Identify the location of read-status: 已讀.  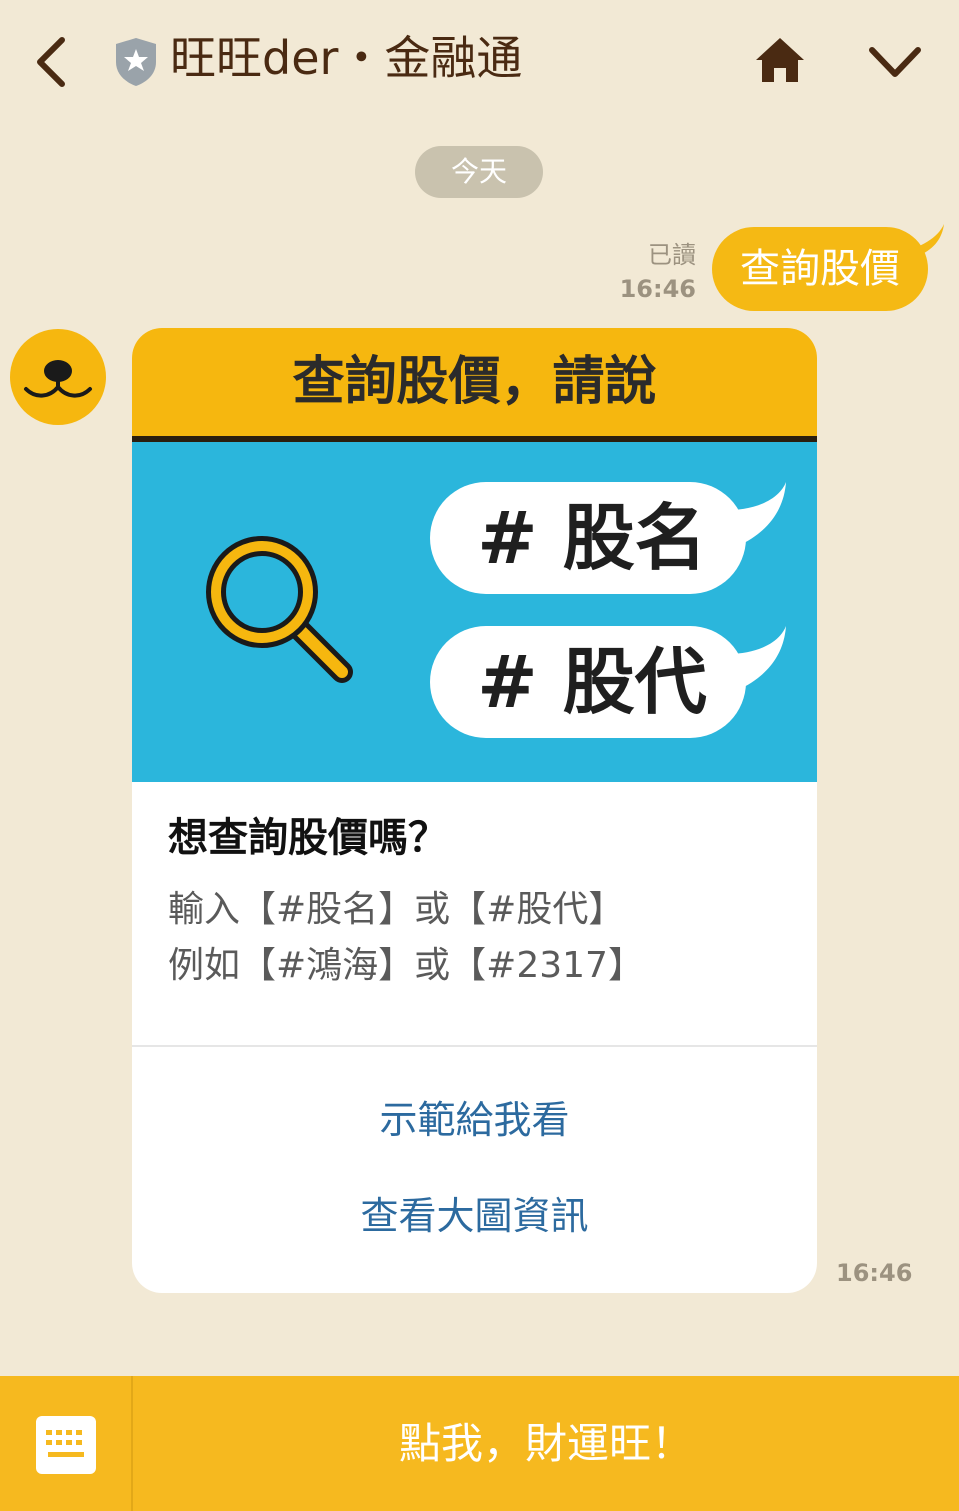
(672, 255).